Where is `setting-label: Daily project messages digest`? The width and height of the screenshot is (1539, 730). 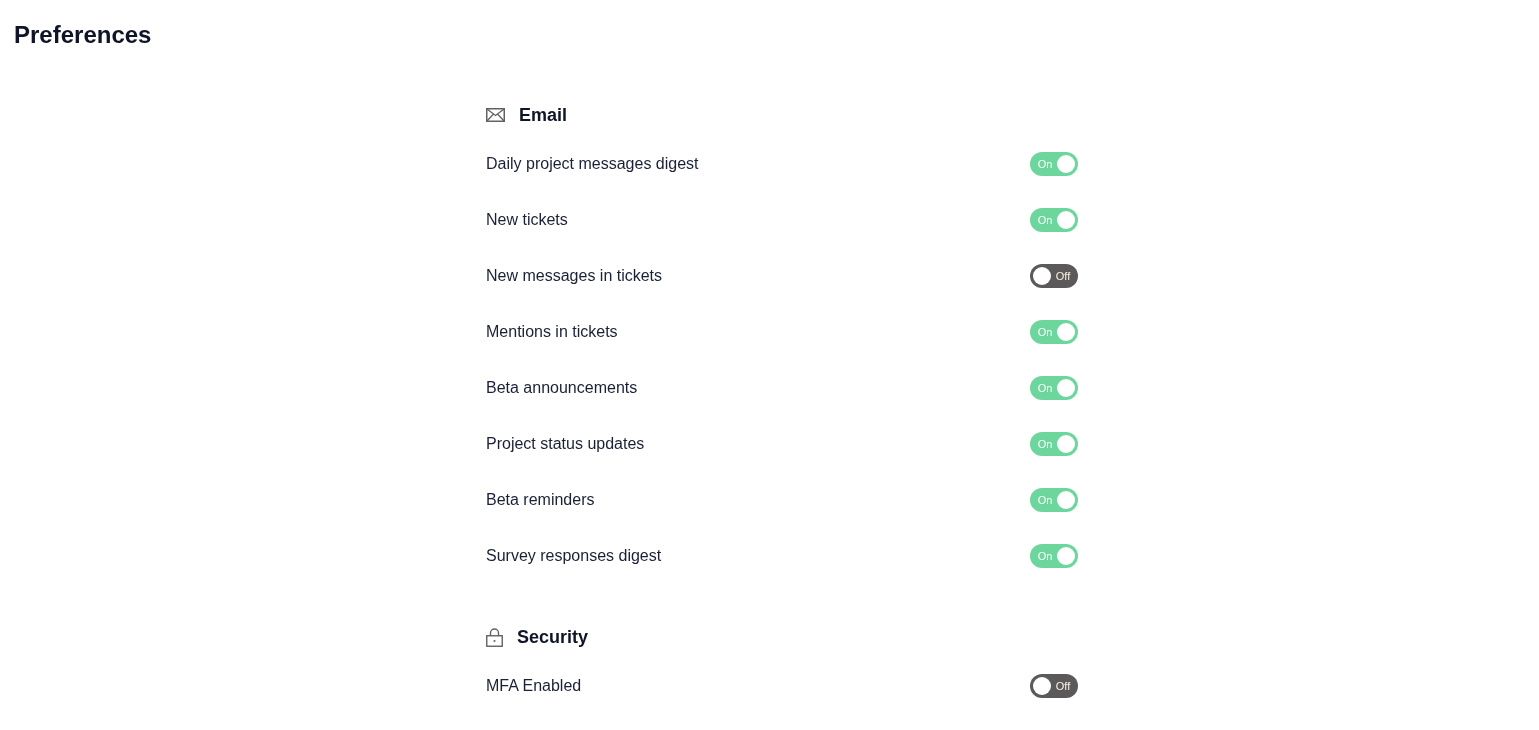 setting-label: Daily project messages digest is located at coordinates (592, 164).